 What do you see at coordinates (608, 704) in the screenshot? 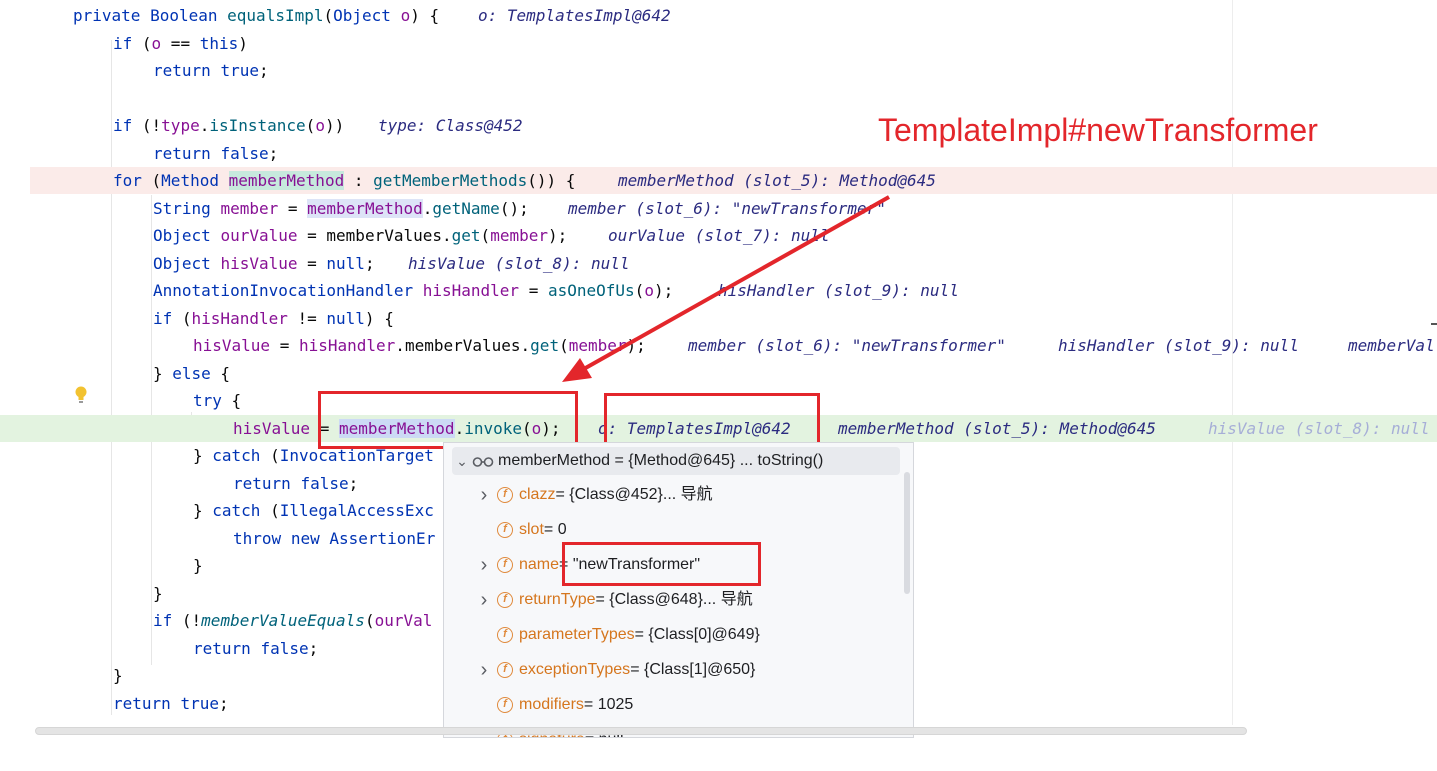
I see `field-value: = 1025` at bounding box center [608, 704].